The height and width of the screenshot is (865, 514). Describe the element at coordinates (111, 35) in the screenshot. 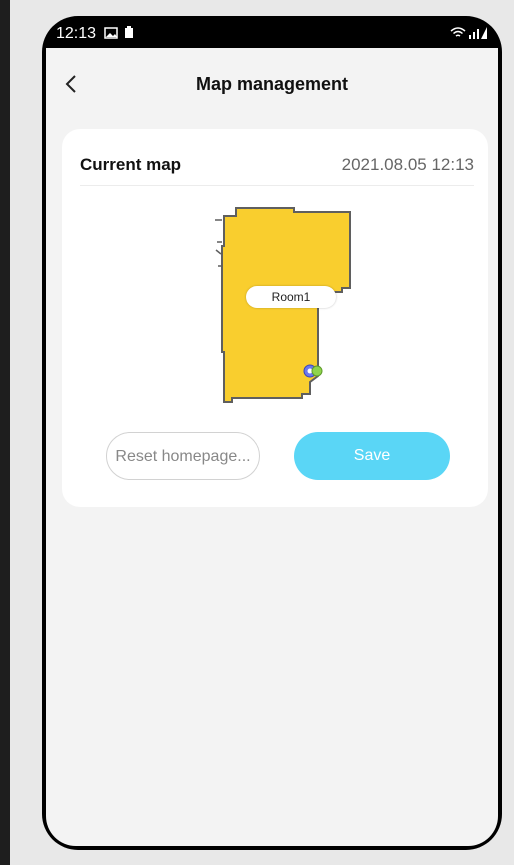

I see `gallery-icon` at that location.